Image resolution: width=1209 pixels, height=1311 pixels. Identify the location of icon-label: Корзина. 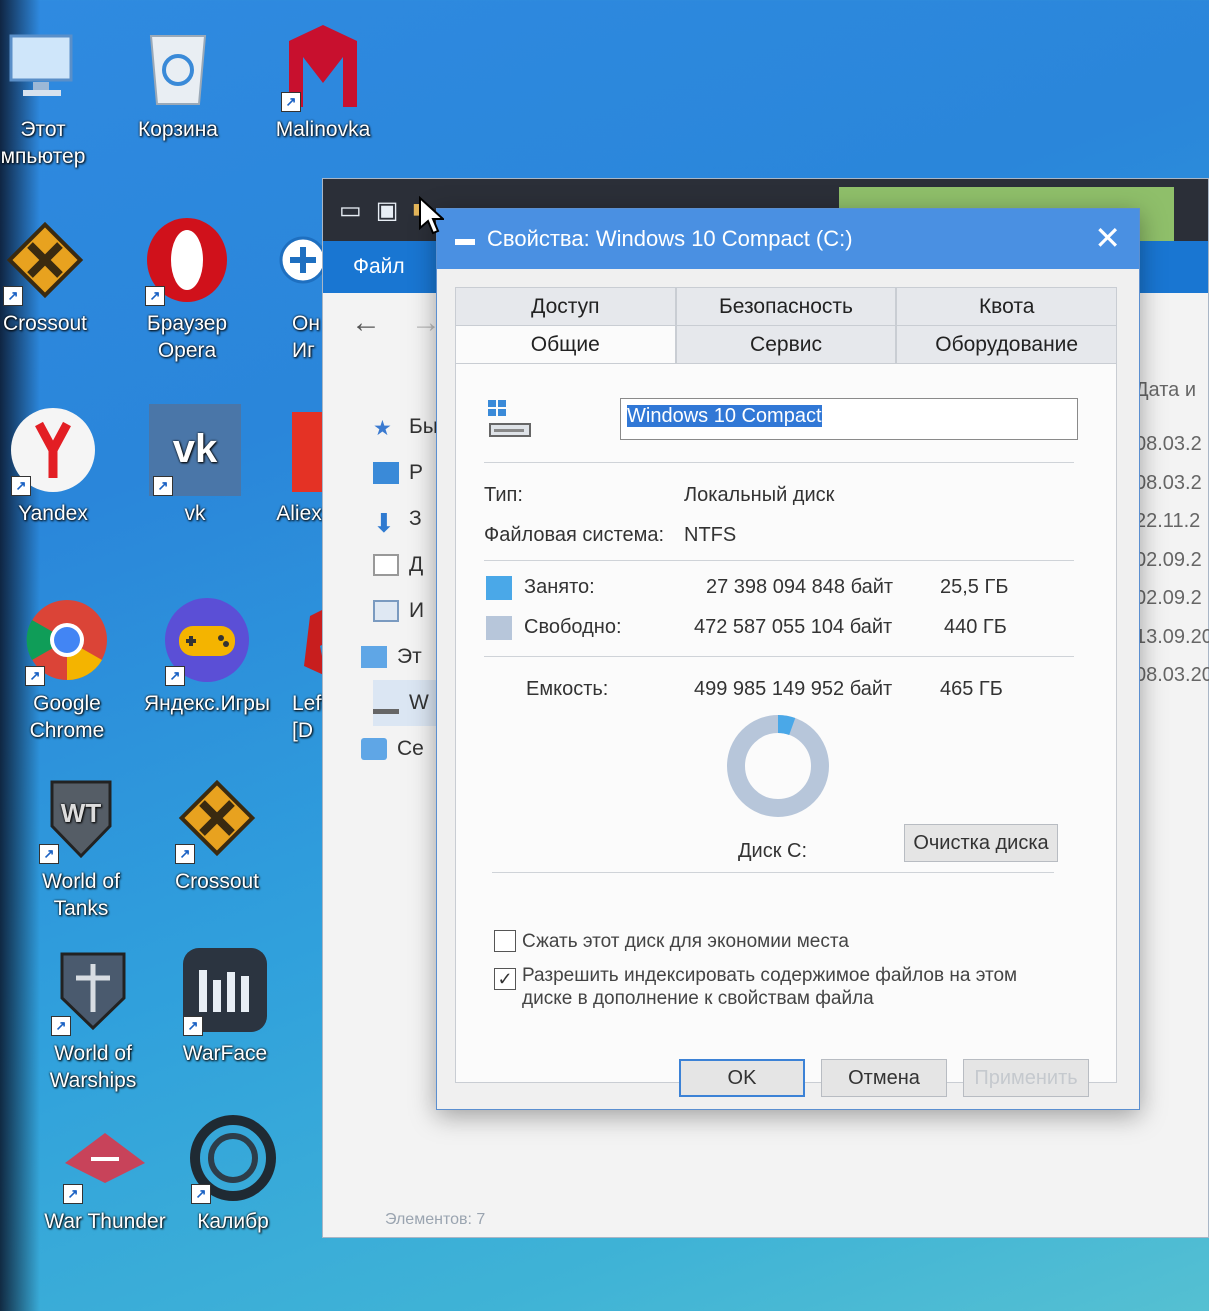
(178, 129).